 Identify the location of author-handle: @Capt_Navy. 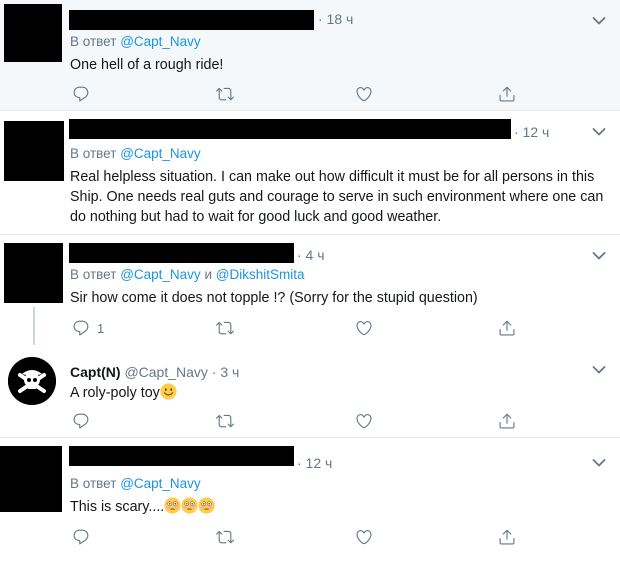
(165, 372).